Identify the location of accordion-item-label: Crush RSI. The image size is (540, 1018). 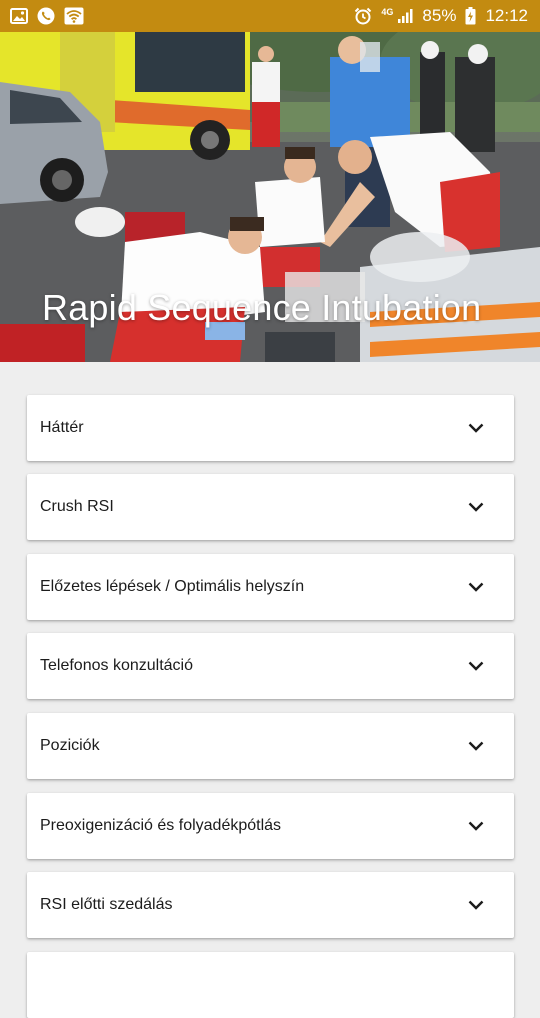
(77, 506).